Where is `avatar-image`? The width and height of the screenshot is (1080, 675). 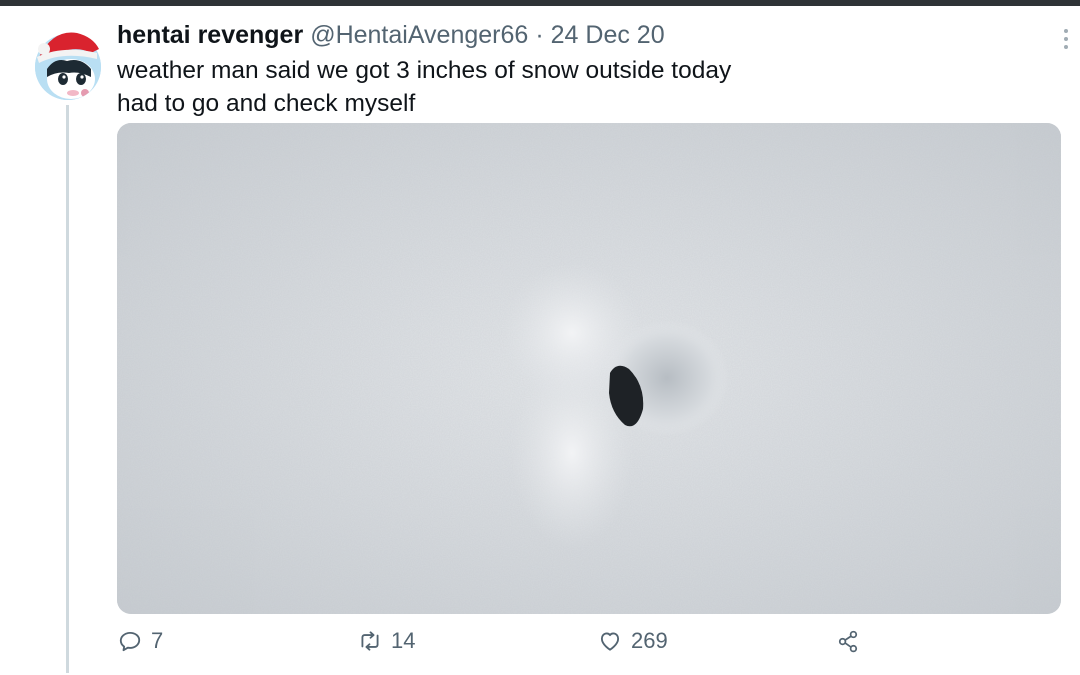 avatar-image is located at coordinates (68, 66).